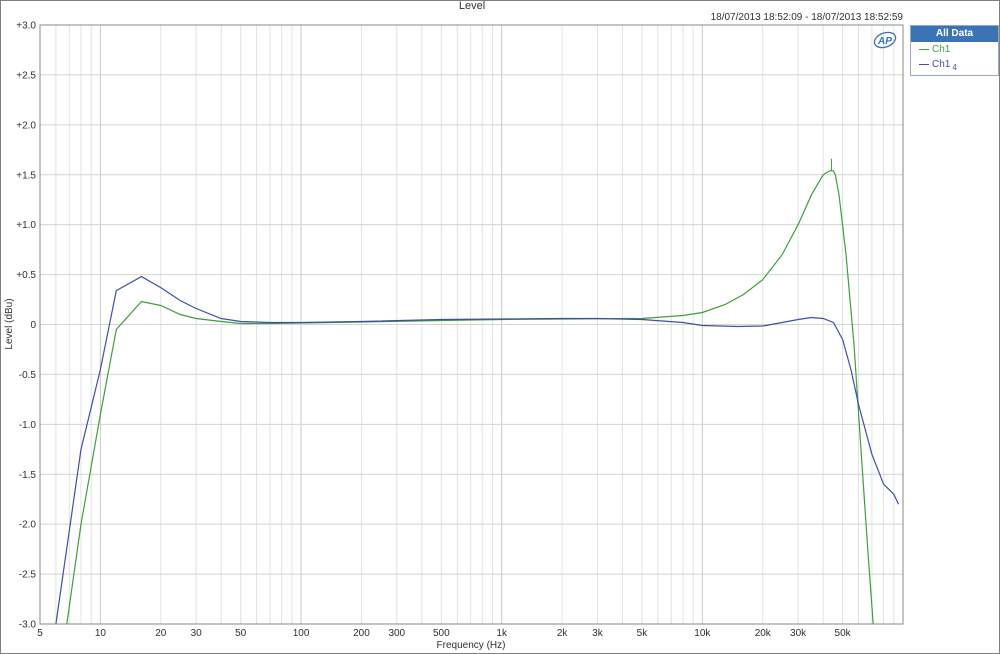 The height and width of the screenshot is (654, 1000). I want to click on legend-label-ch1-4: Ch1 4, so click(944, 65).